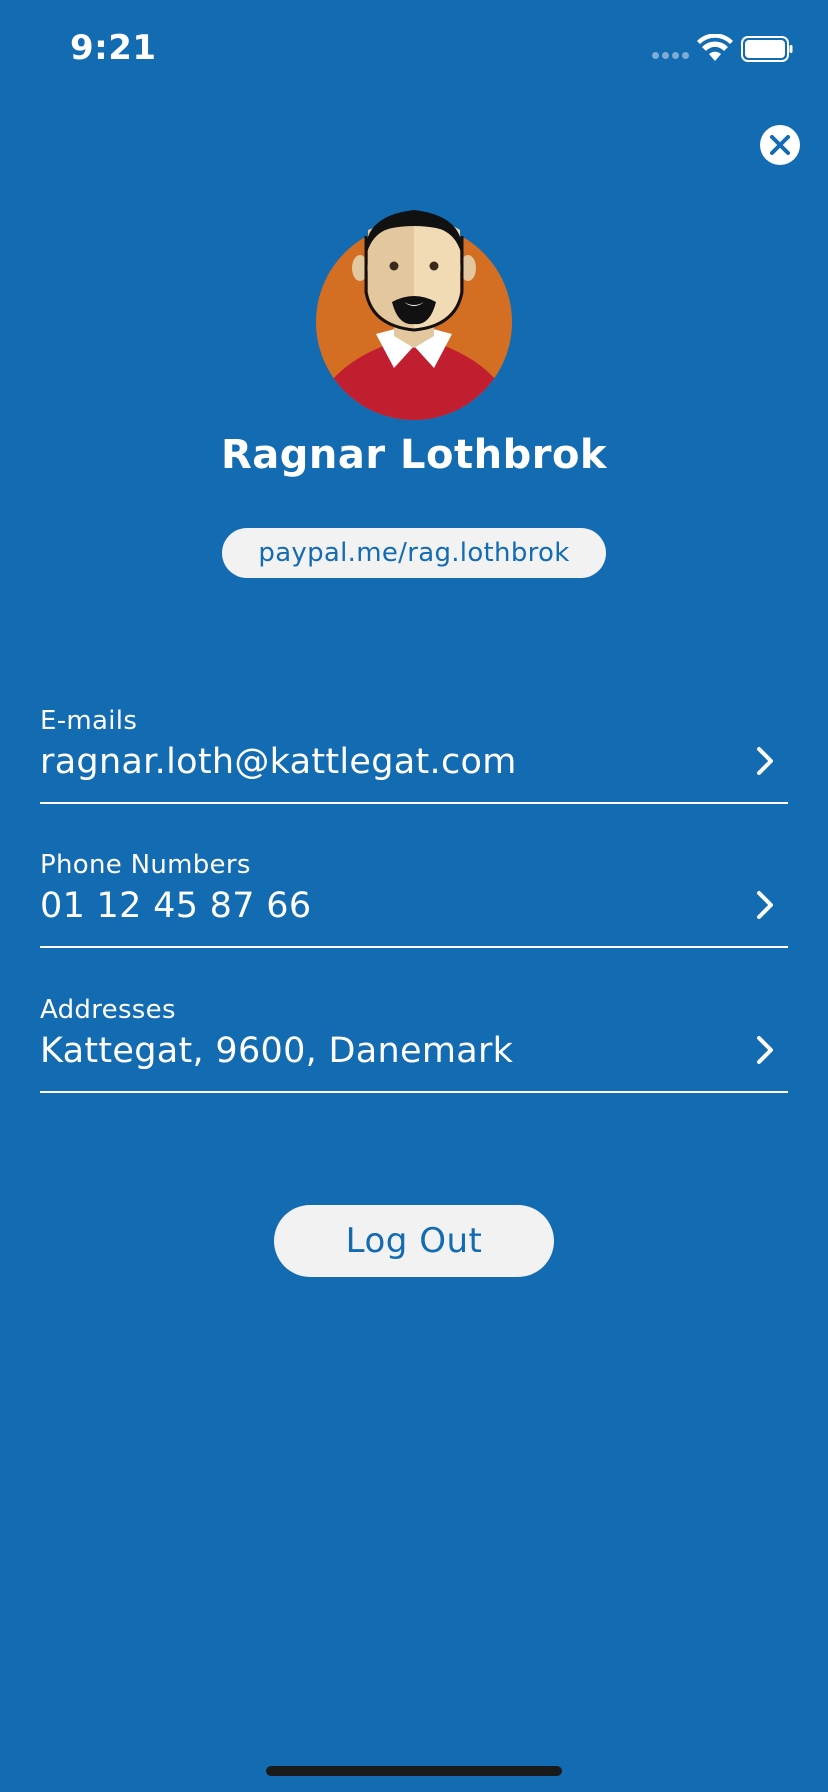 Image resolution: width=828 pixels, height=1792 pixels. I want to click on logout-button: Log Out, so click(414, 1241).